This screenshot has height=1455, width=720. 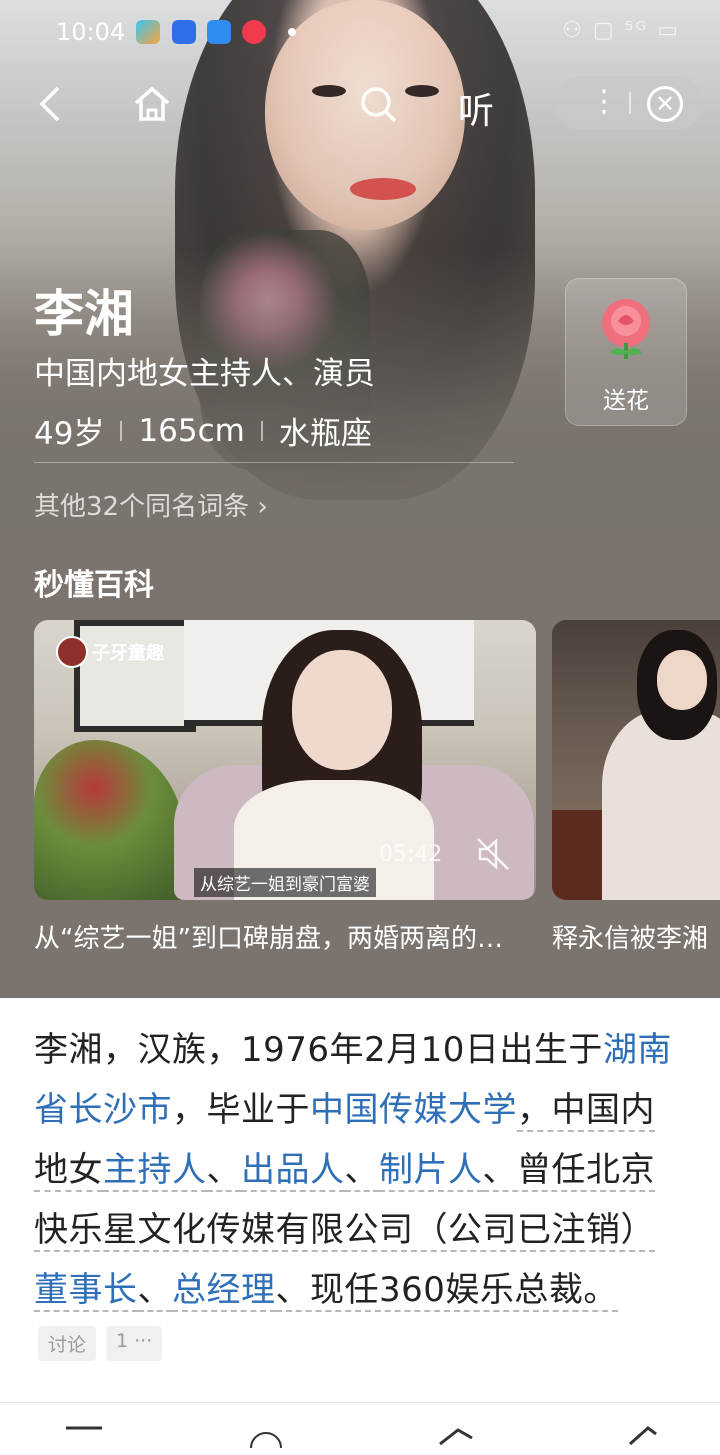 What do you see at coordinates (456, 1438) in the screenshot?
I see `share-icon` at bounding box center [456, 1438].